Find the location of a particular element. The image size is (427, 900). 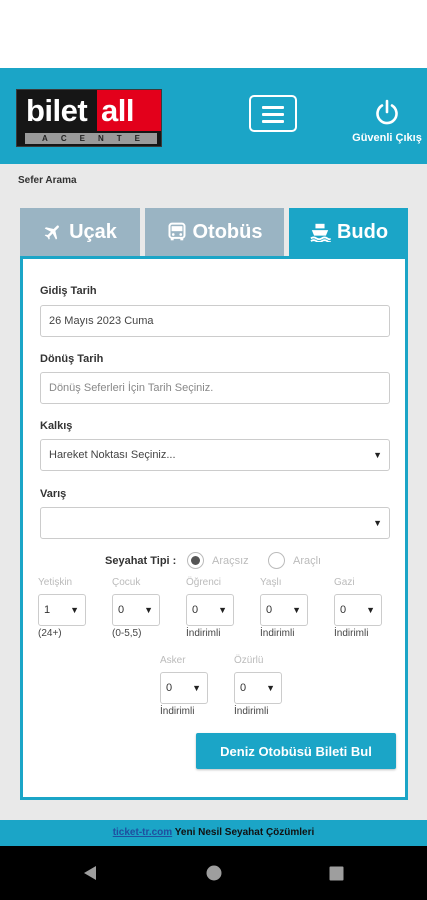

passenger-adult-select: 1 ▼ is located at coordinates (62, 610).